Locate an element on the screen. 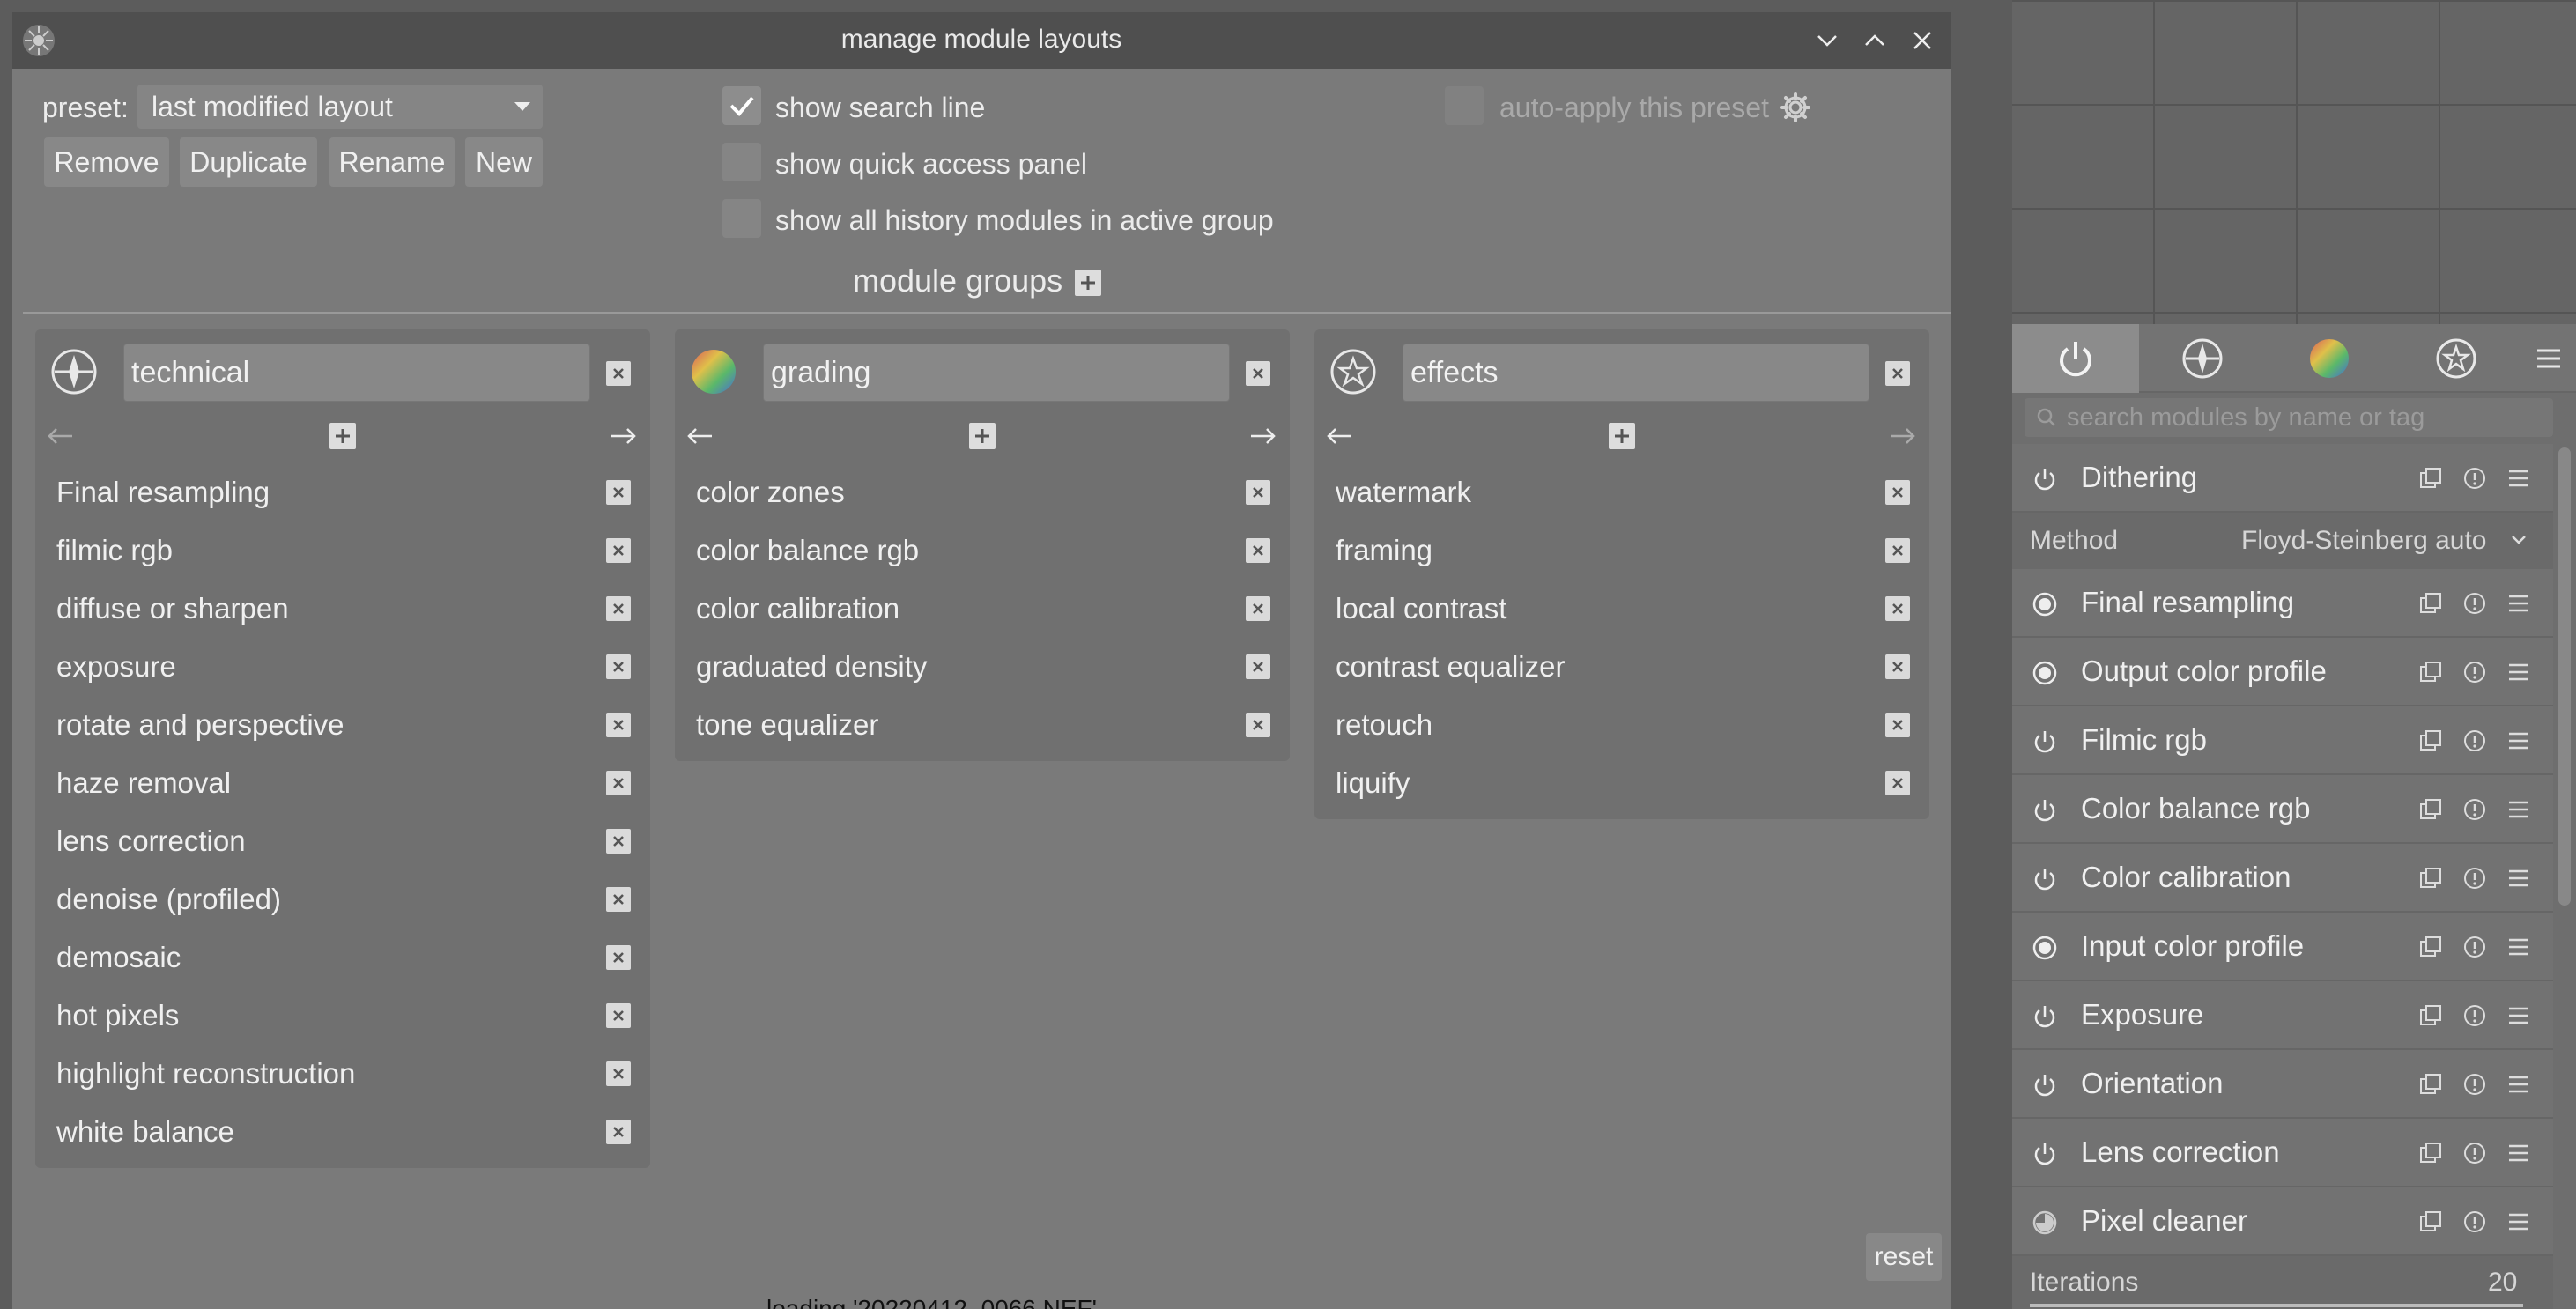  show-history-modules-checkbox is located at coordinates (742, 218).